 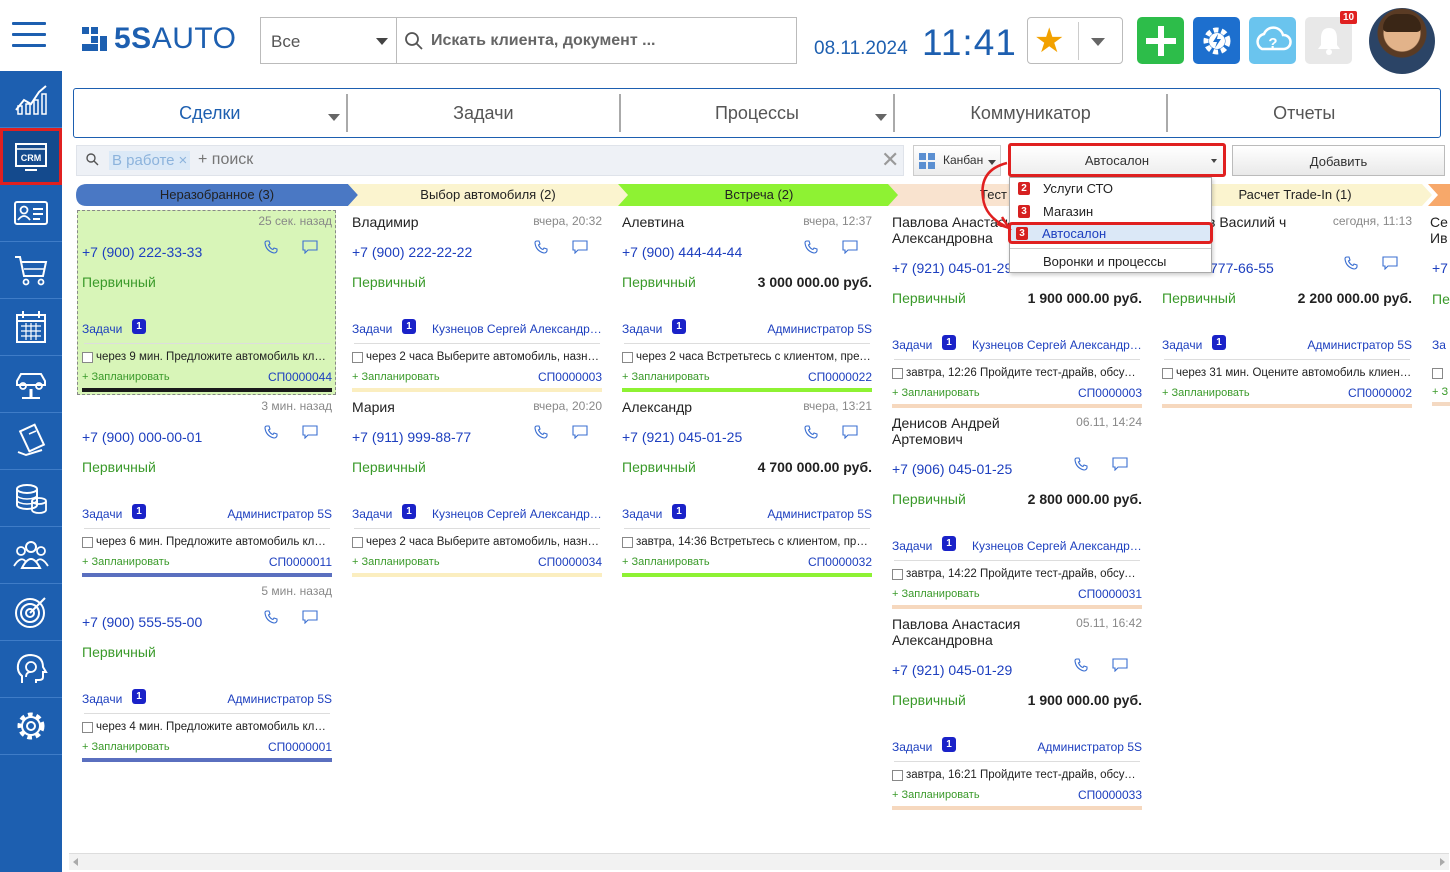 What do you see at coordinates (1242, 268) in the screenshot?
I see `client-phone: 777-66-55` at bounding box center [1242, 268].